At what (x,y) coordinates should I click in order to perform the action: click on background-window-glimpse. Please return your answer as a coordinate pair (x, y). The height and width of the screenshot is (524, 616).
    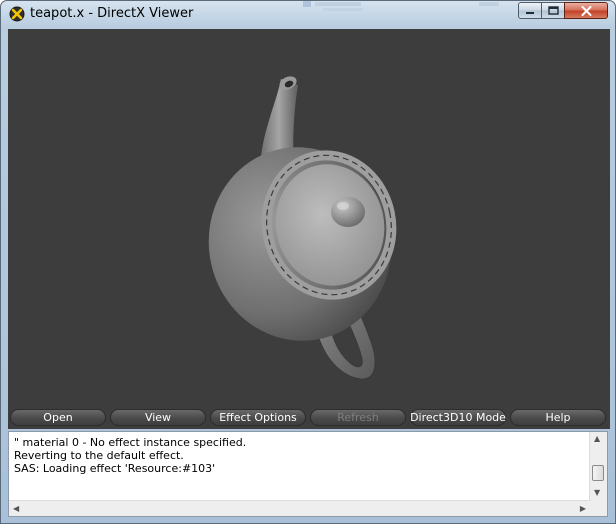
    Looking at the image, I should click on (401, 6).